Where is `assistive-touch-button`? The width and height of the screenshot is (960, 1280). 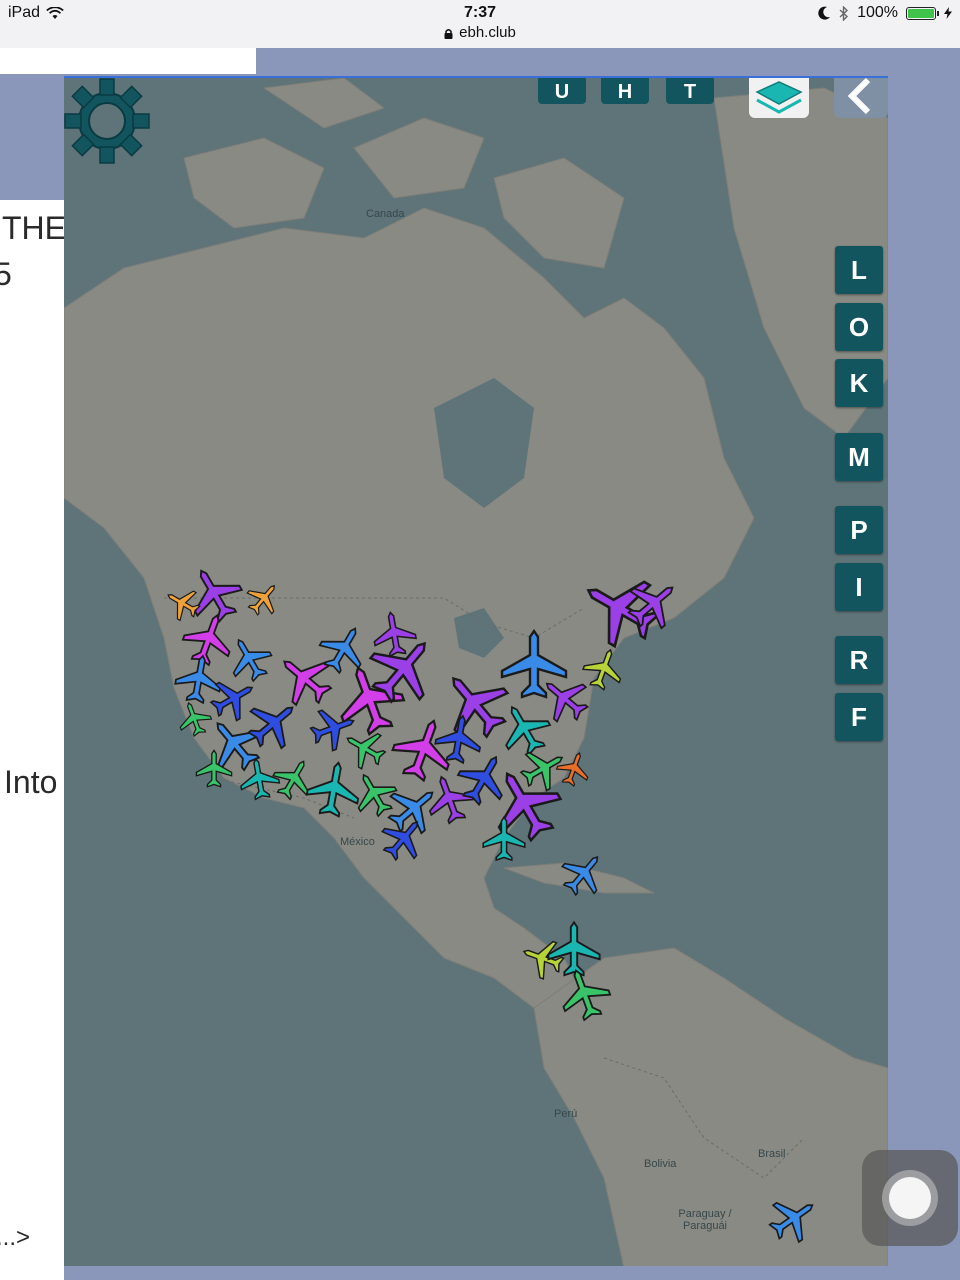 assistive-touch-button is located at coordinates (910, 1198).